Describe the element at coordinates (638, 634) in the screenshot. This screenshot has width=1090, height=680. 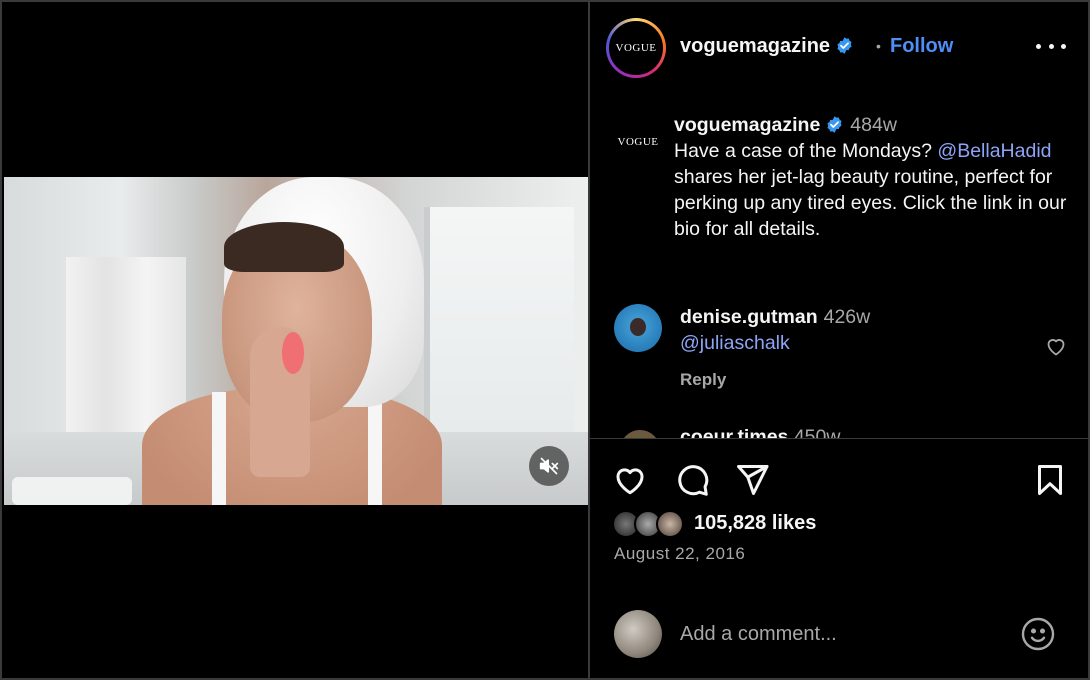
I see `current-user-avatar` at that location.